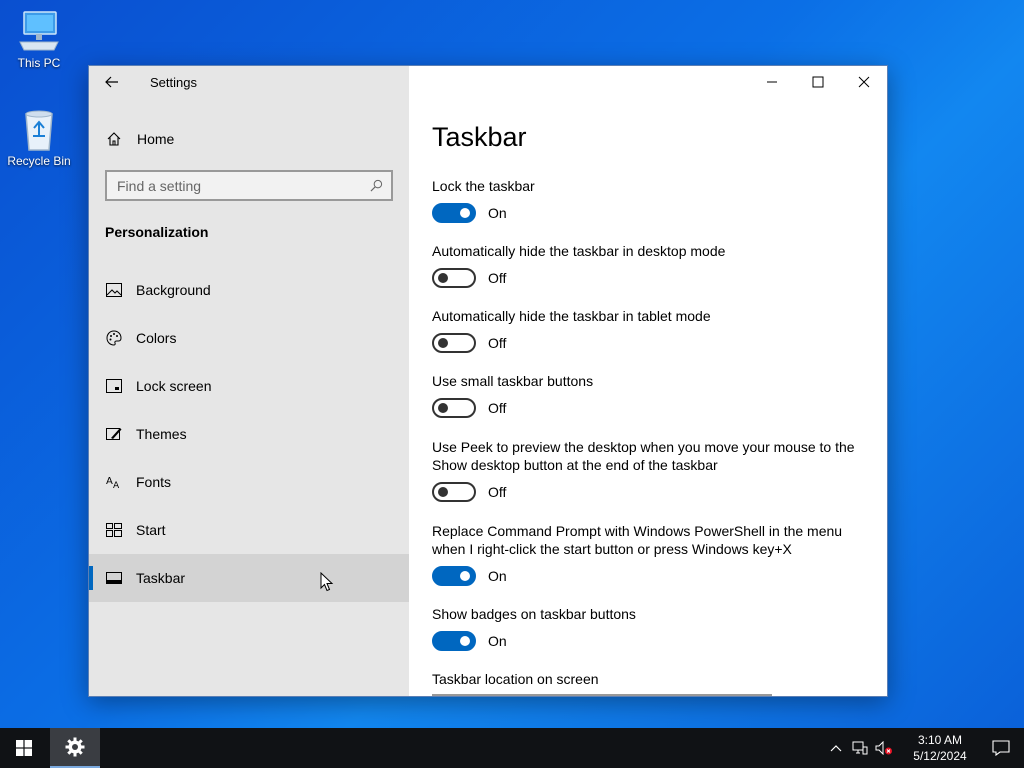 The height and width of the screenshot is (768, 1024). I want to click on show-hidden-icons-button, so click(836, 748).